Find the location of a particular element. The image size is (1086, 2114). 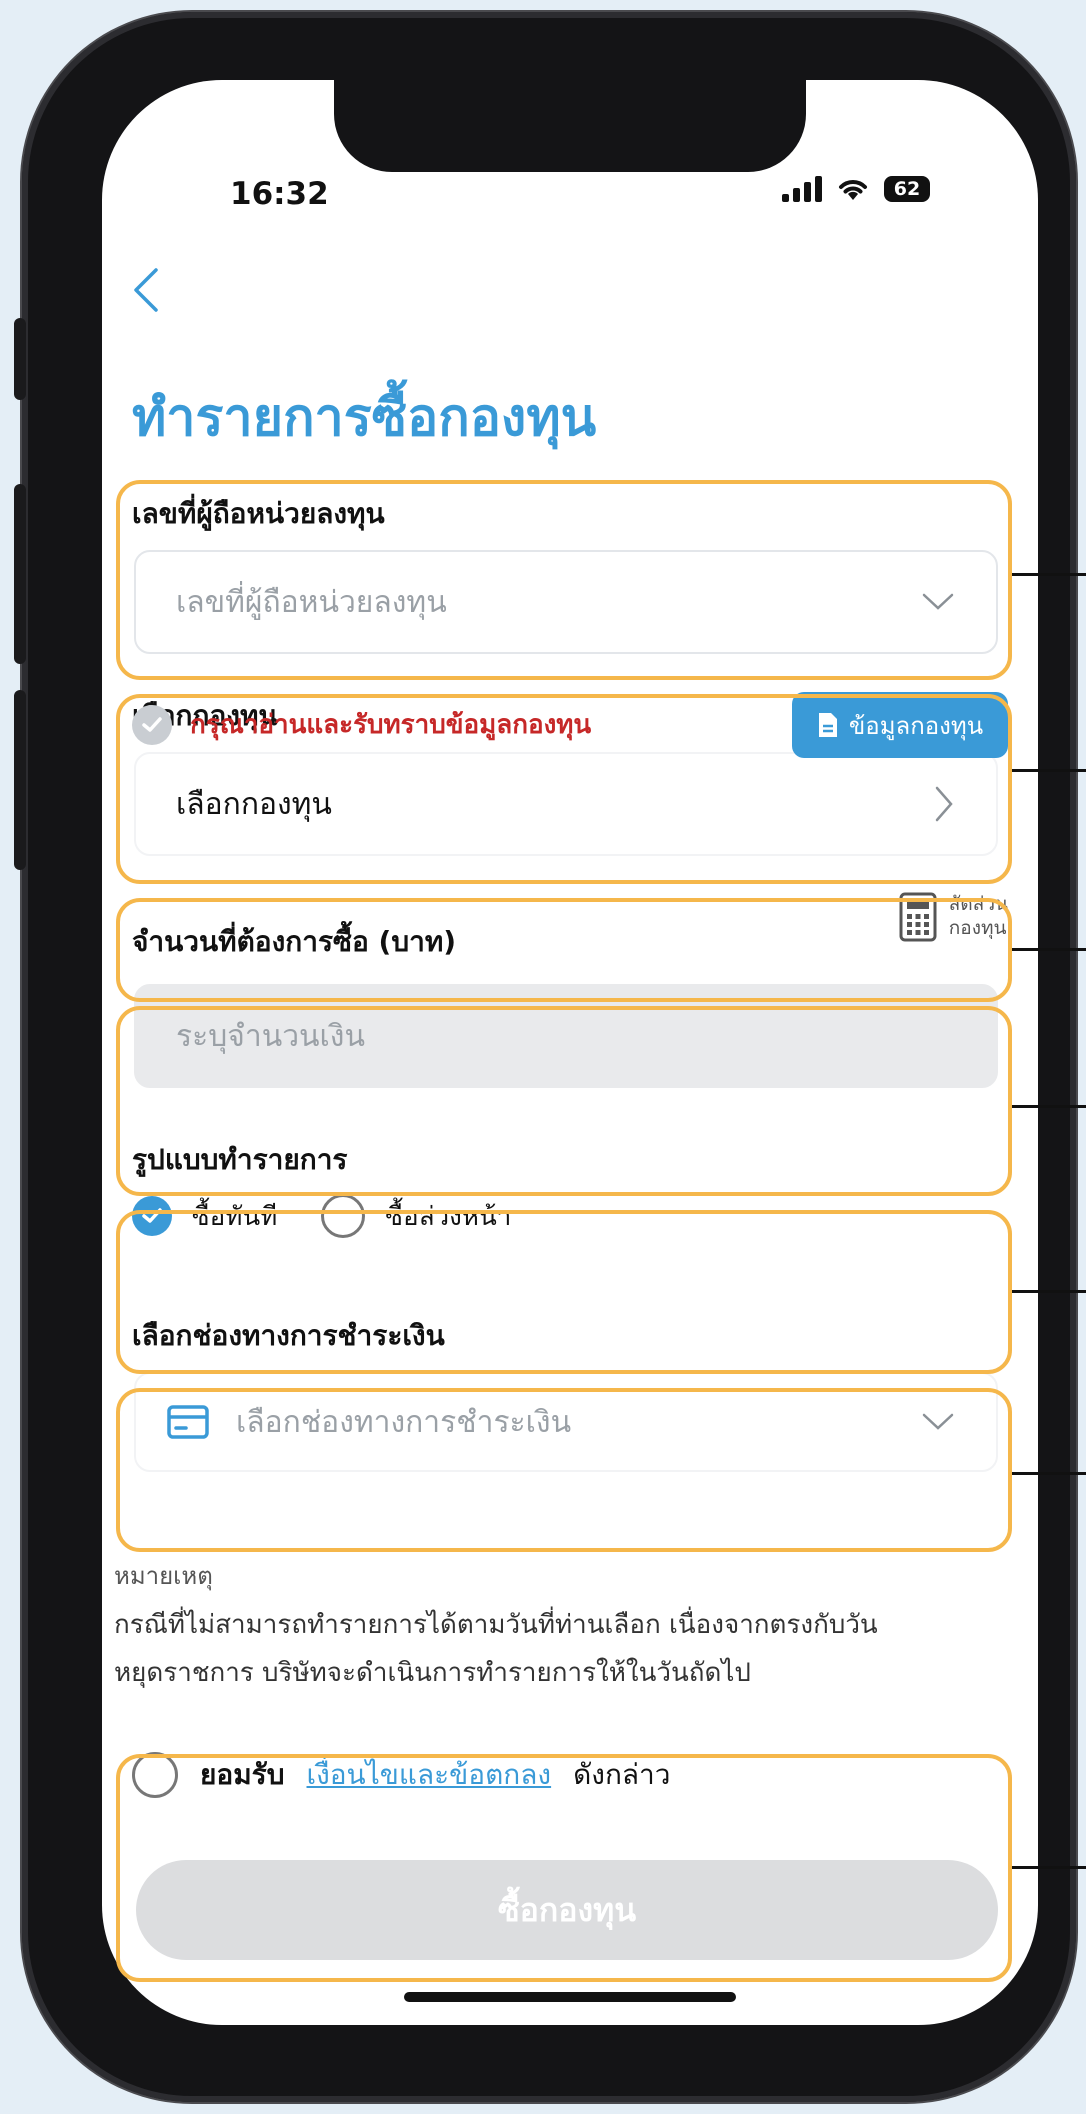

callout-amount is located at coordinates (564, 1101).